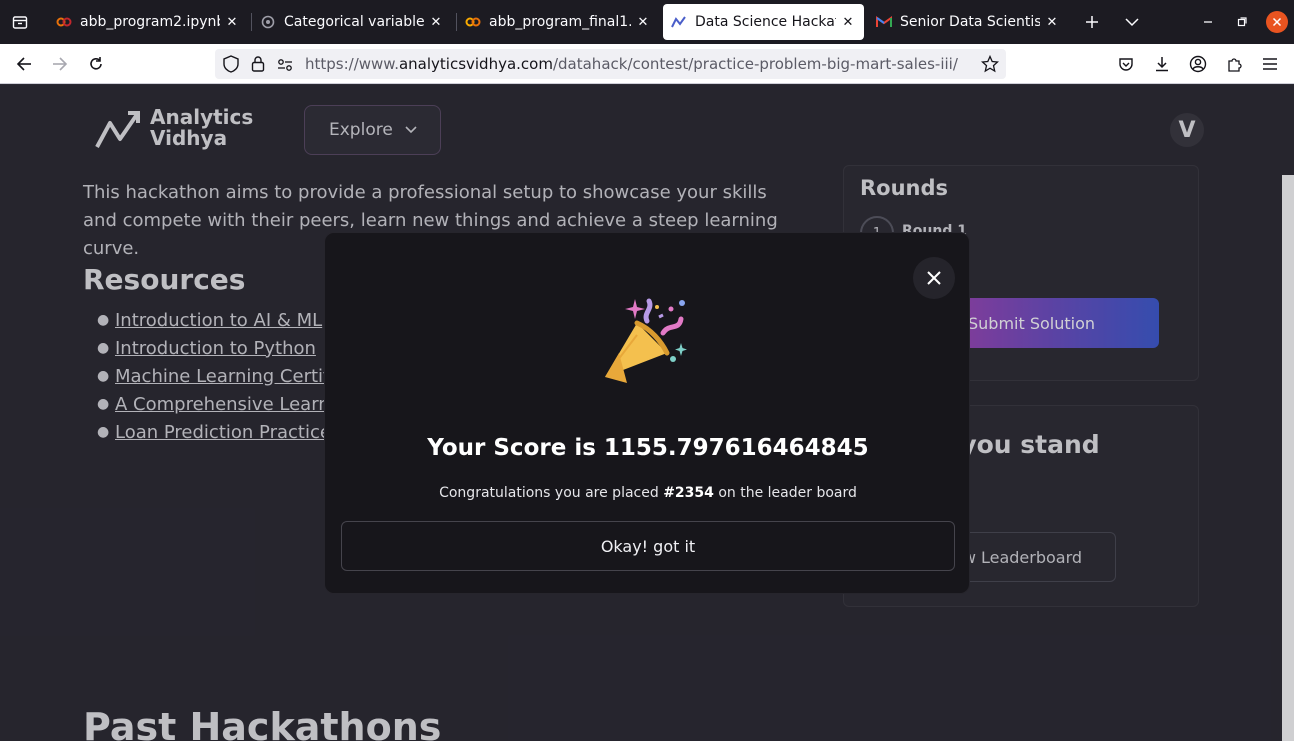 The width and height of the screenshot is (1294, 741). What do you see at coordinates (1092, 22) in the screenshot?
I see `new-tab-icon` at bounding box center [1092, 22].